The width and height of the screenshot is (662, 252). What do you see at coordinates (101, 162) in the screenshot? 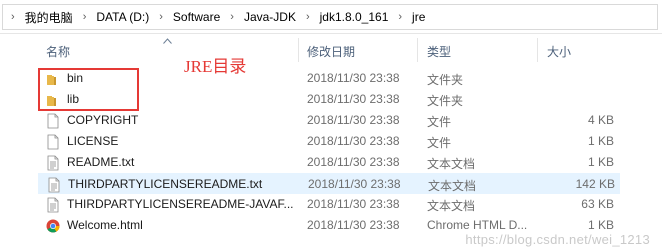
I see `file-name: README.txt` at bounding box center [101, 162].